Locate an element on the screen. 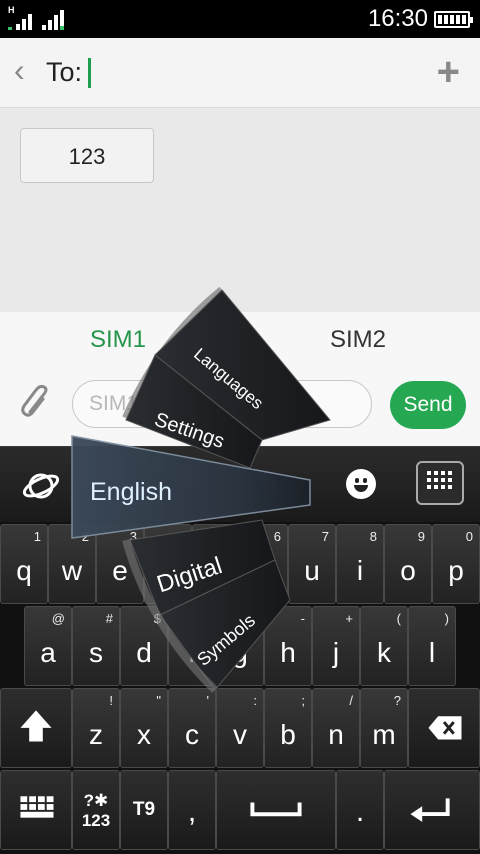 The width and height of the screenshot is (480, 854). key-label: a is located at coordinates (48, 652).